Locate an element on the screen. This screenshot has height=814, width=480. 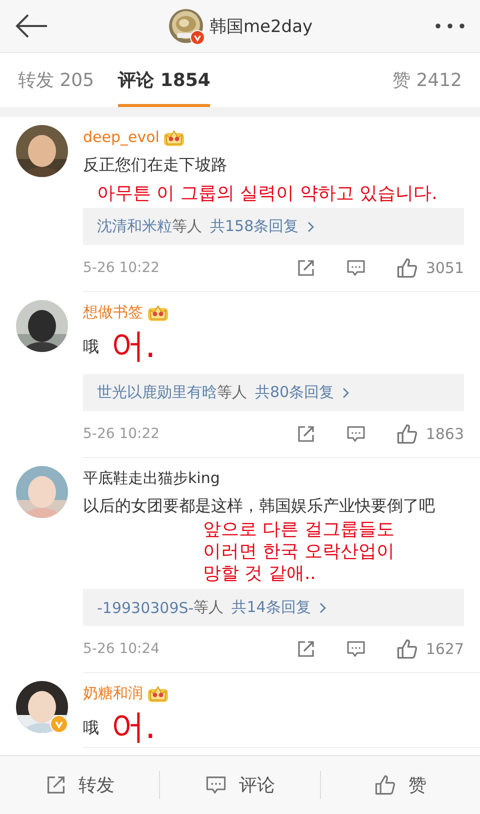
like-count: 3051 is located at coordinates (445, 268).